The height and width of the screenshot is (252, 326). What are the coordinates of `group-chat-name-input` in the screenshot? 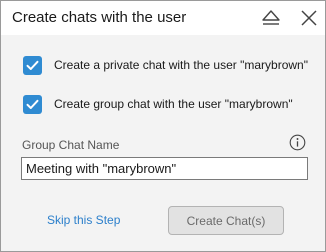 It's located at (164, 168).